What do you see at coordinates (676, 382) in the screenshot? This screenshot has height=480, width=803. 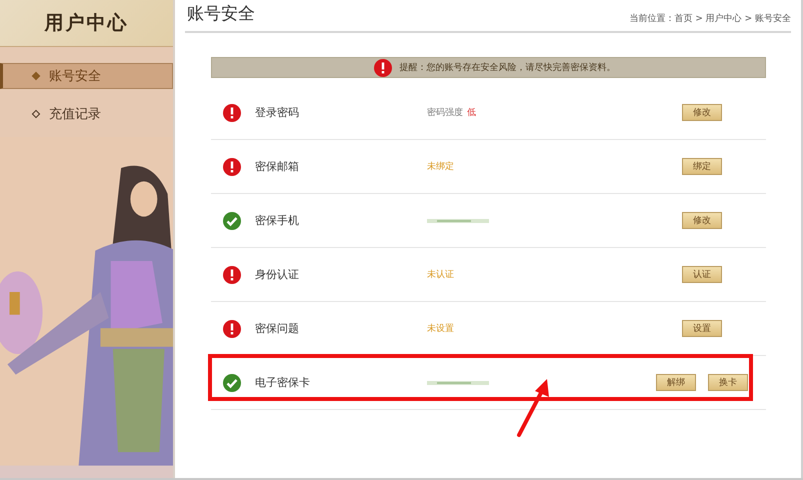 I see `action-button: 解绑` at bounding box center [676, 382].